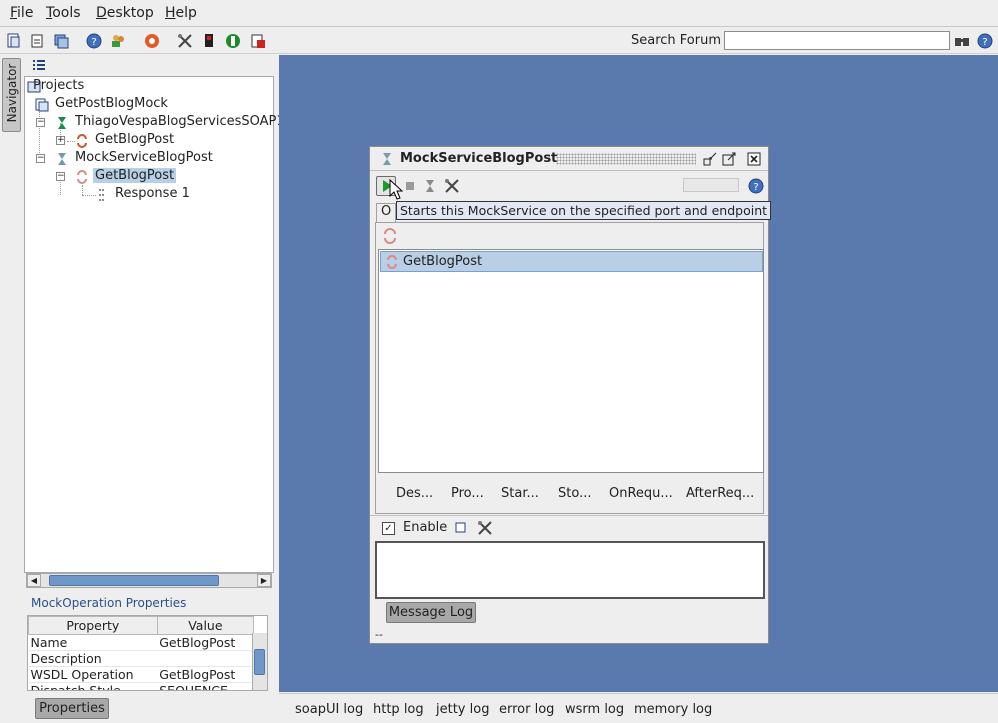 This screenshot has height=723, width=998. Describe the element at coordinates (72, 708) in the screenshot. I see `properties-tab: Properties` at that location.